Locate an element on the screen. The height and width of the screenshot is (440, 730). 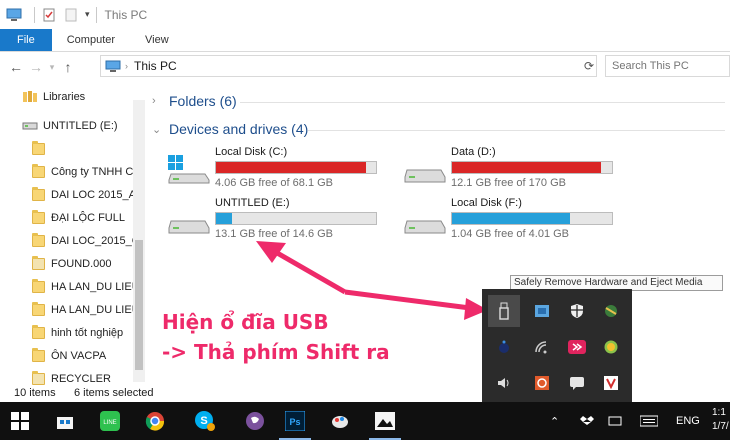
drive-d: Data (D:) 12.1 GB free of 170 GB is located at coordinates (515, 168).